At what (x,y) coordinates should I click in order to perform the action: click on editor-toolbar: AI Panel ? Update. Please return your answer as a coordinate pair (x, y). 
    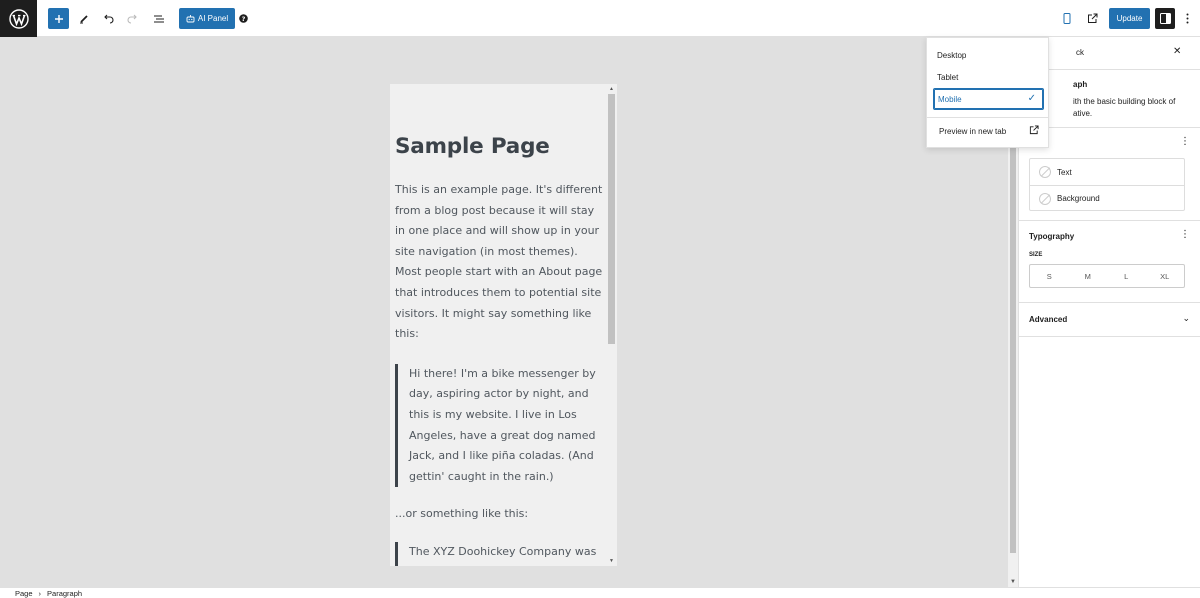
    Looking at the image, I should click on (600, 18).